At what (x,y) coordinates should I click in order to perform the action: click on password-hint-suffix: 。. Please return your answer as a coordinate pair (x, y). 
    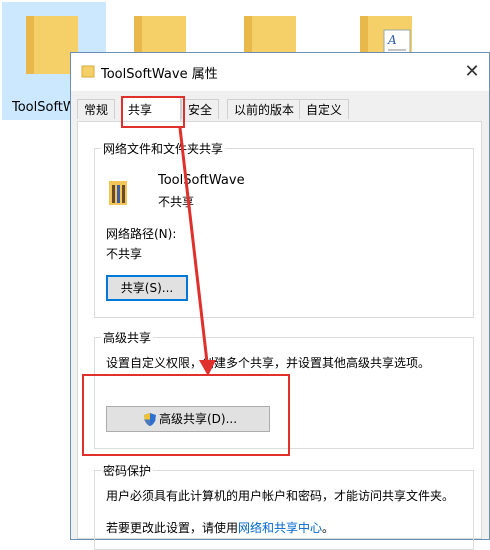
    Looking at the image, I should click on (328, 528).